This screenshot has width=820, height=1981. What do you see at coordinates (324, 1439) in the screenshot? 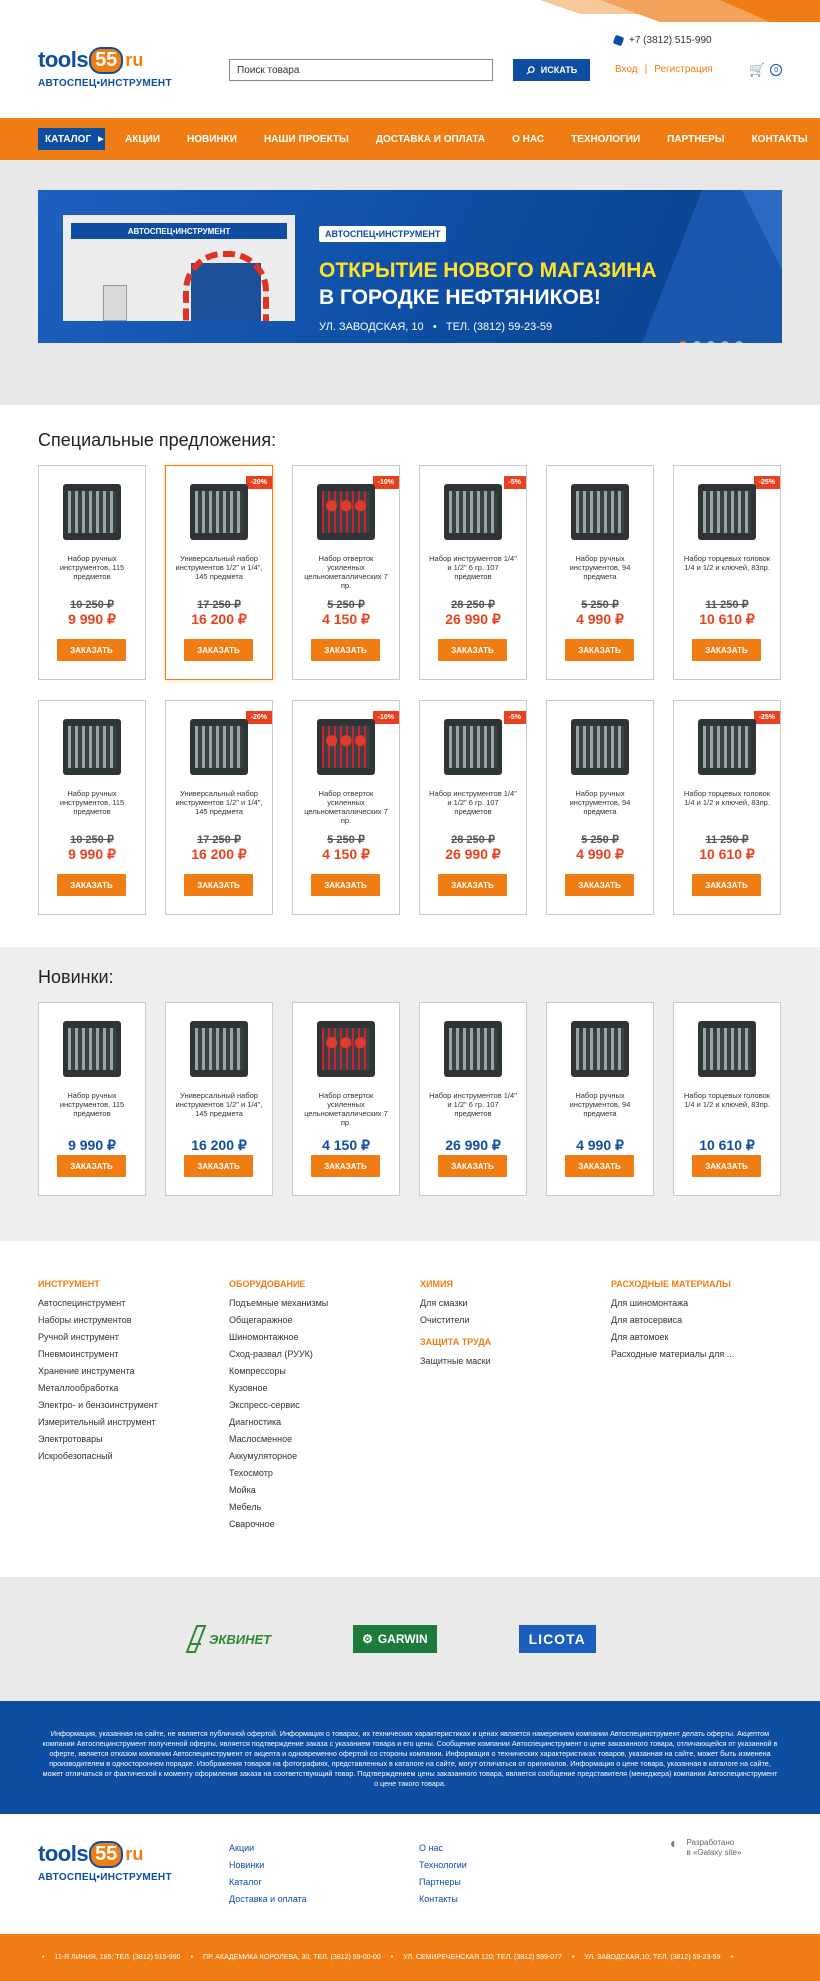
I see `footer-category-link: Маслосменное` at bounding box center [324, 1439].